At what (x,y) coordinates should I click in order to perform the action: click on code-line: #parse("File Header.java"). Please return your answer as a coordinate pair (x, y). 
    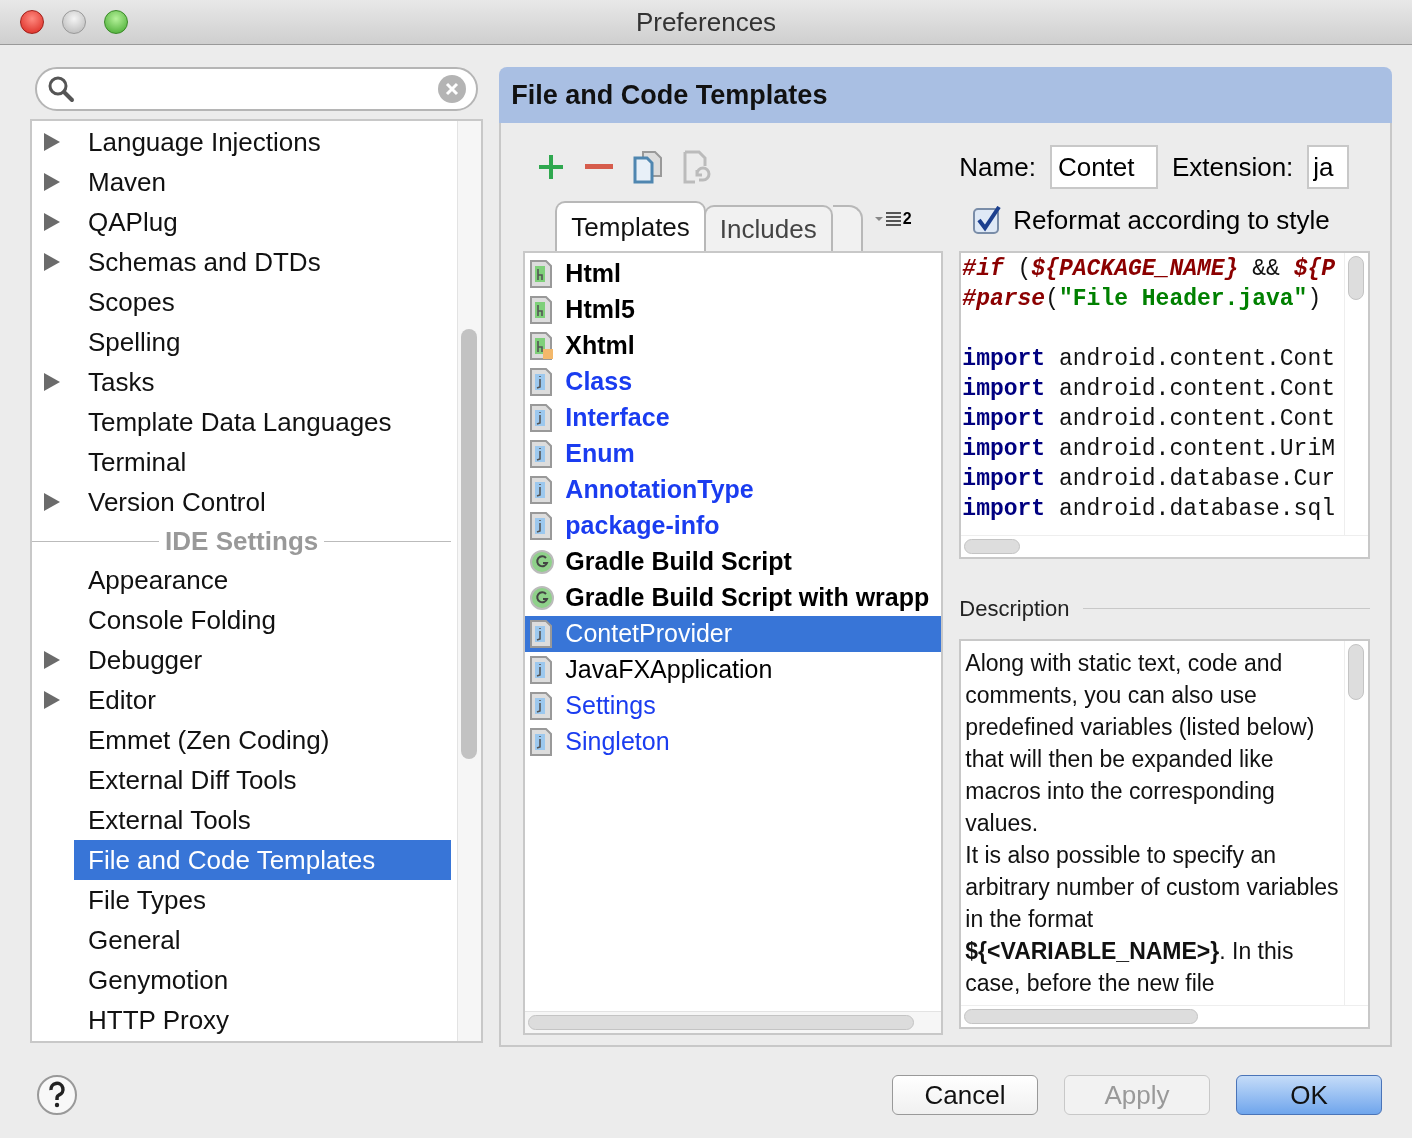
    Looking at the image, I should click on (1142, 299).